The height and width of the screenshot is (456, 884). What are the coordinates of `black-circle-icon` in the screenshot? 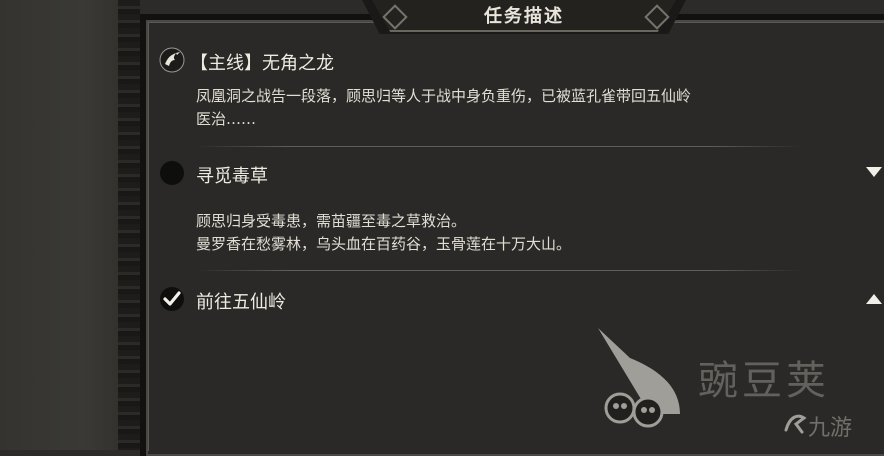 It's located at (172, 173).